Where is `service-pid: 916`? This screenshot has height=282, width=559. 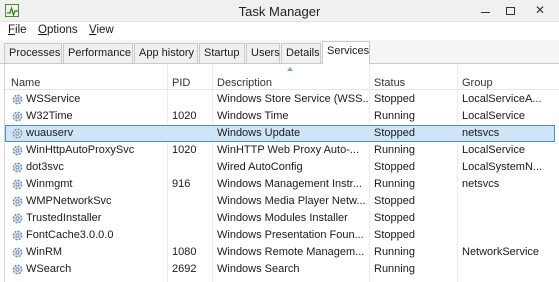 service-pid: 916 is located at coordinates (181, 184).